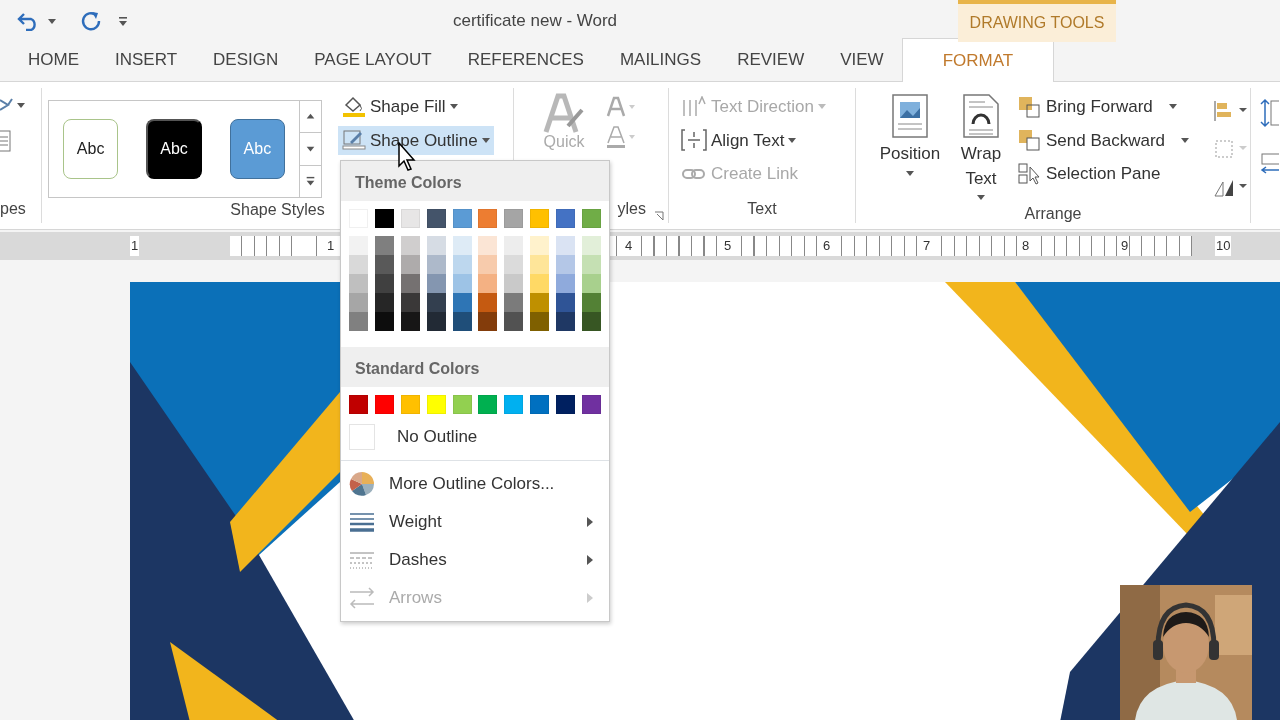 The image size is (1280, 720). What do you see at coordinates (53, 63) in the screenshot?
I see `ribbon-tab: HOME` at bounding box center [53, 63].